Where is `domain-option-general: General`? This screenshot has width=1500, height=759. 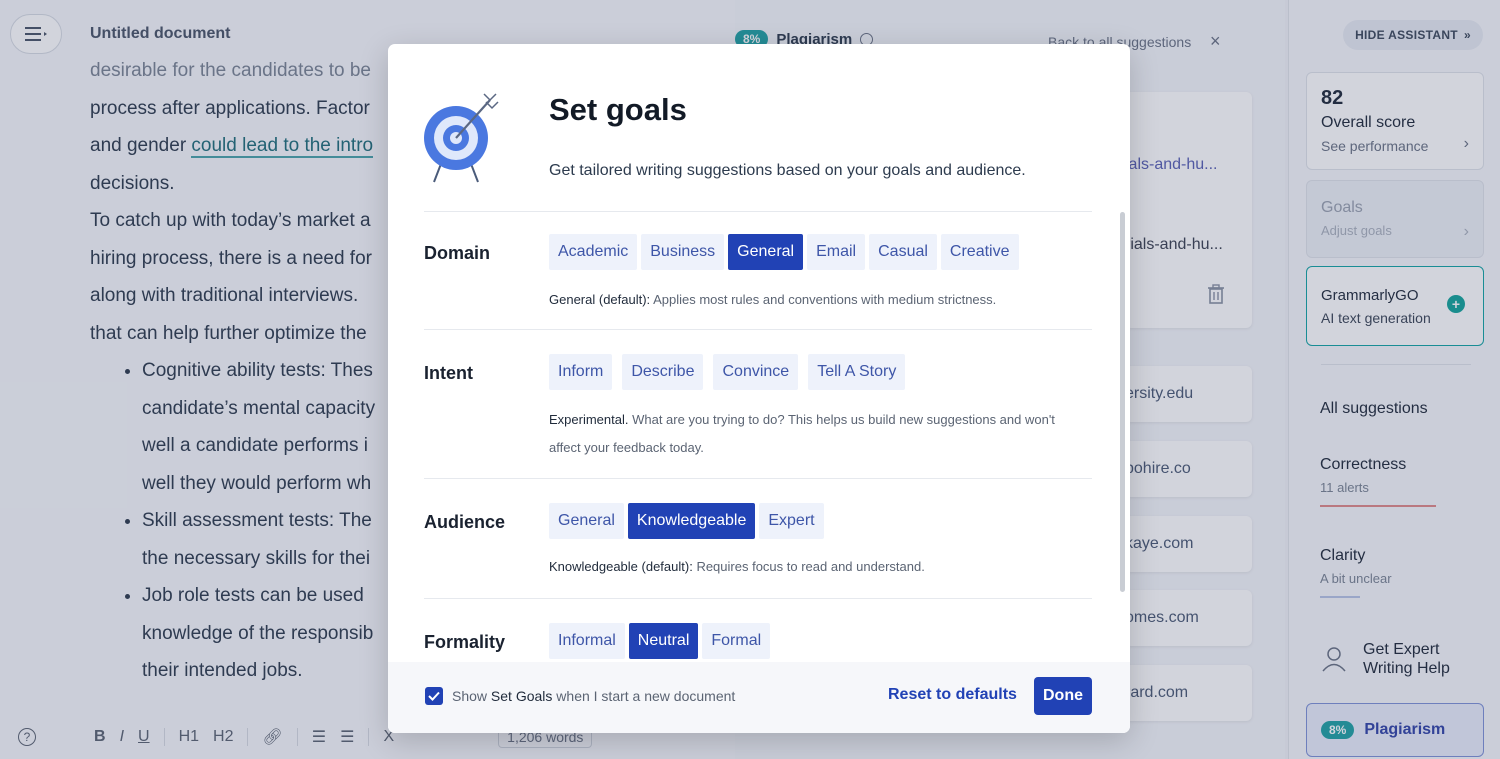 domain-option-general: General is located at coordinates (766, 252).